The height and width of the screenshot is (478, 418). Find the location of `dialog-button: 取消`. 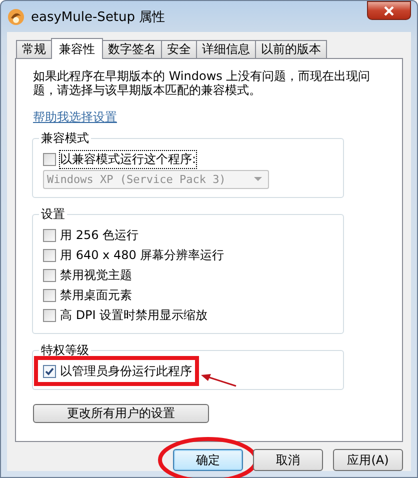

dialog-button: 取消 is located at coordinates (288, 460).